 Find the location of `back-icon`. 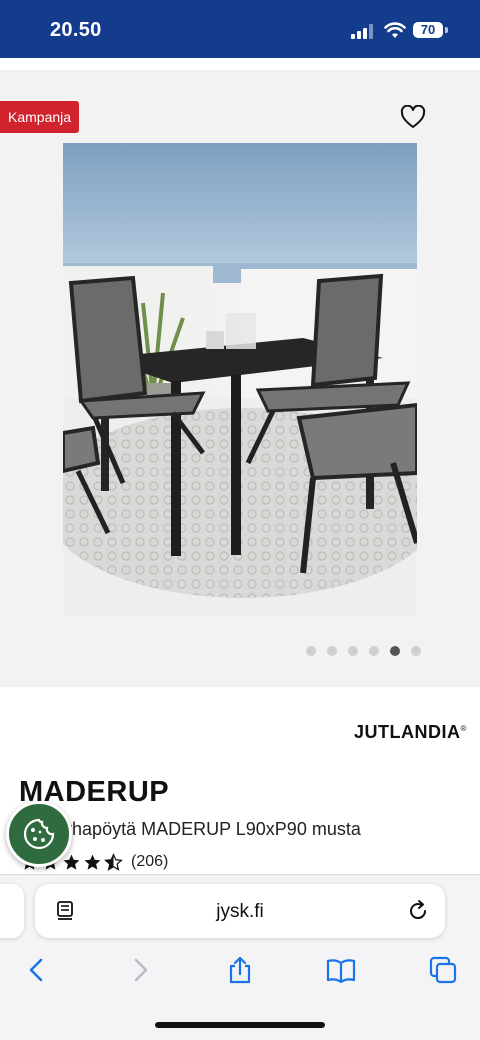

back-icon is located at coordinates (37, 970).